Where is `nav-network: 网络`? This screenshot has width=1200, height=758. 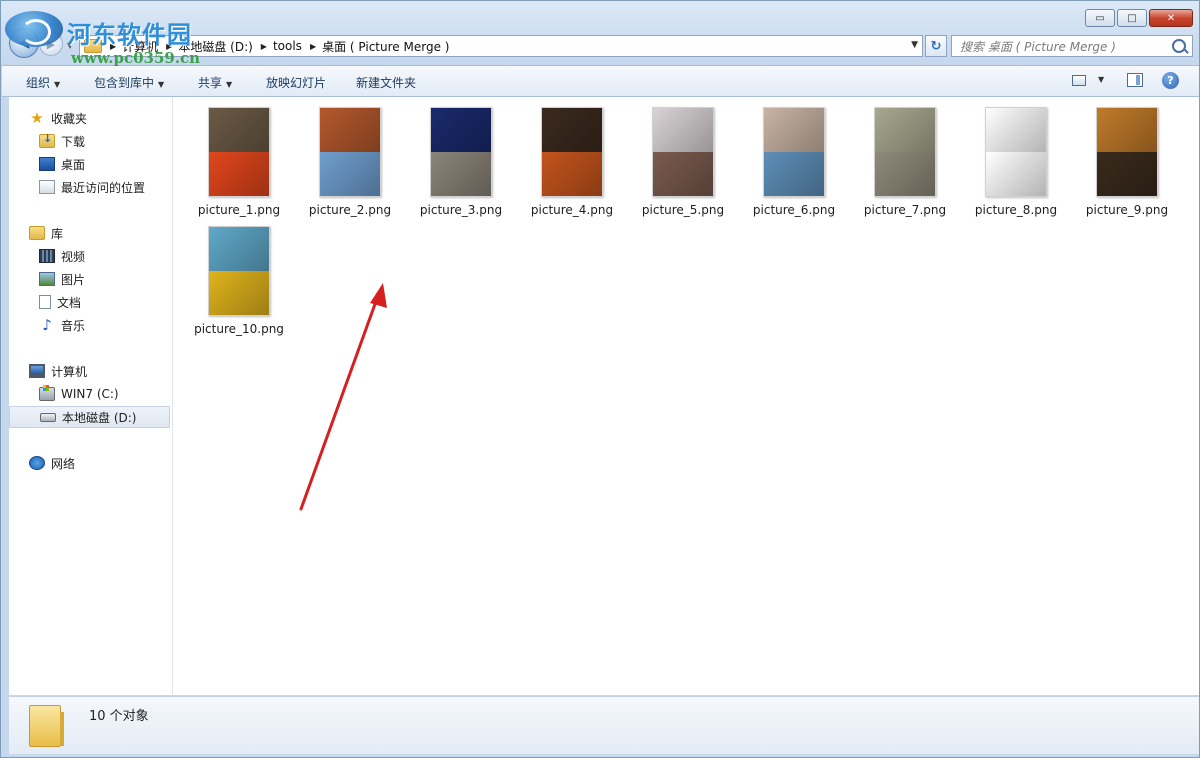
nav-network: 网络 is located at coordinates (52, 463).